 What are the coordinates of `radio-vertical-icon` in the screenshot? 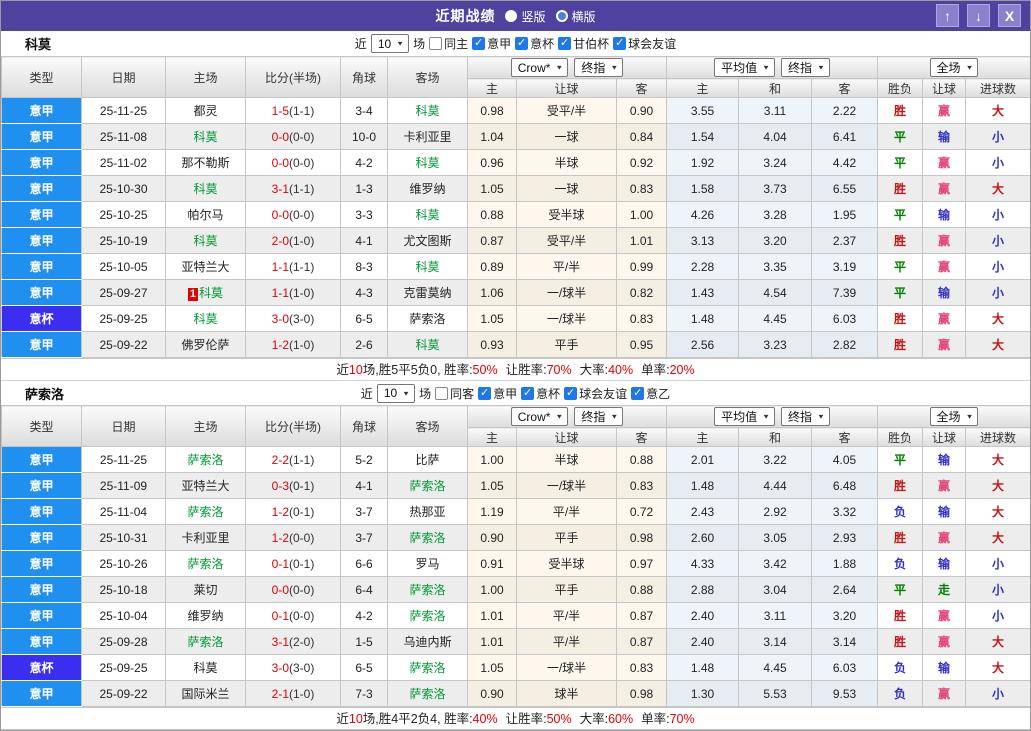 It's located at (511, 16).